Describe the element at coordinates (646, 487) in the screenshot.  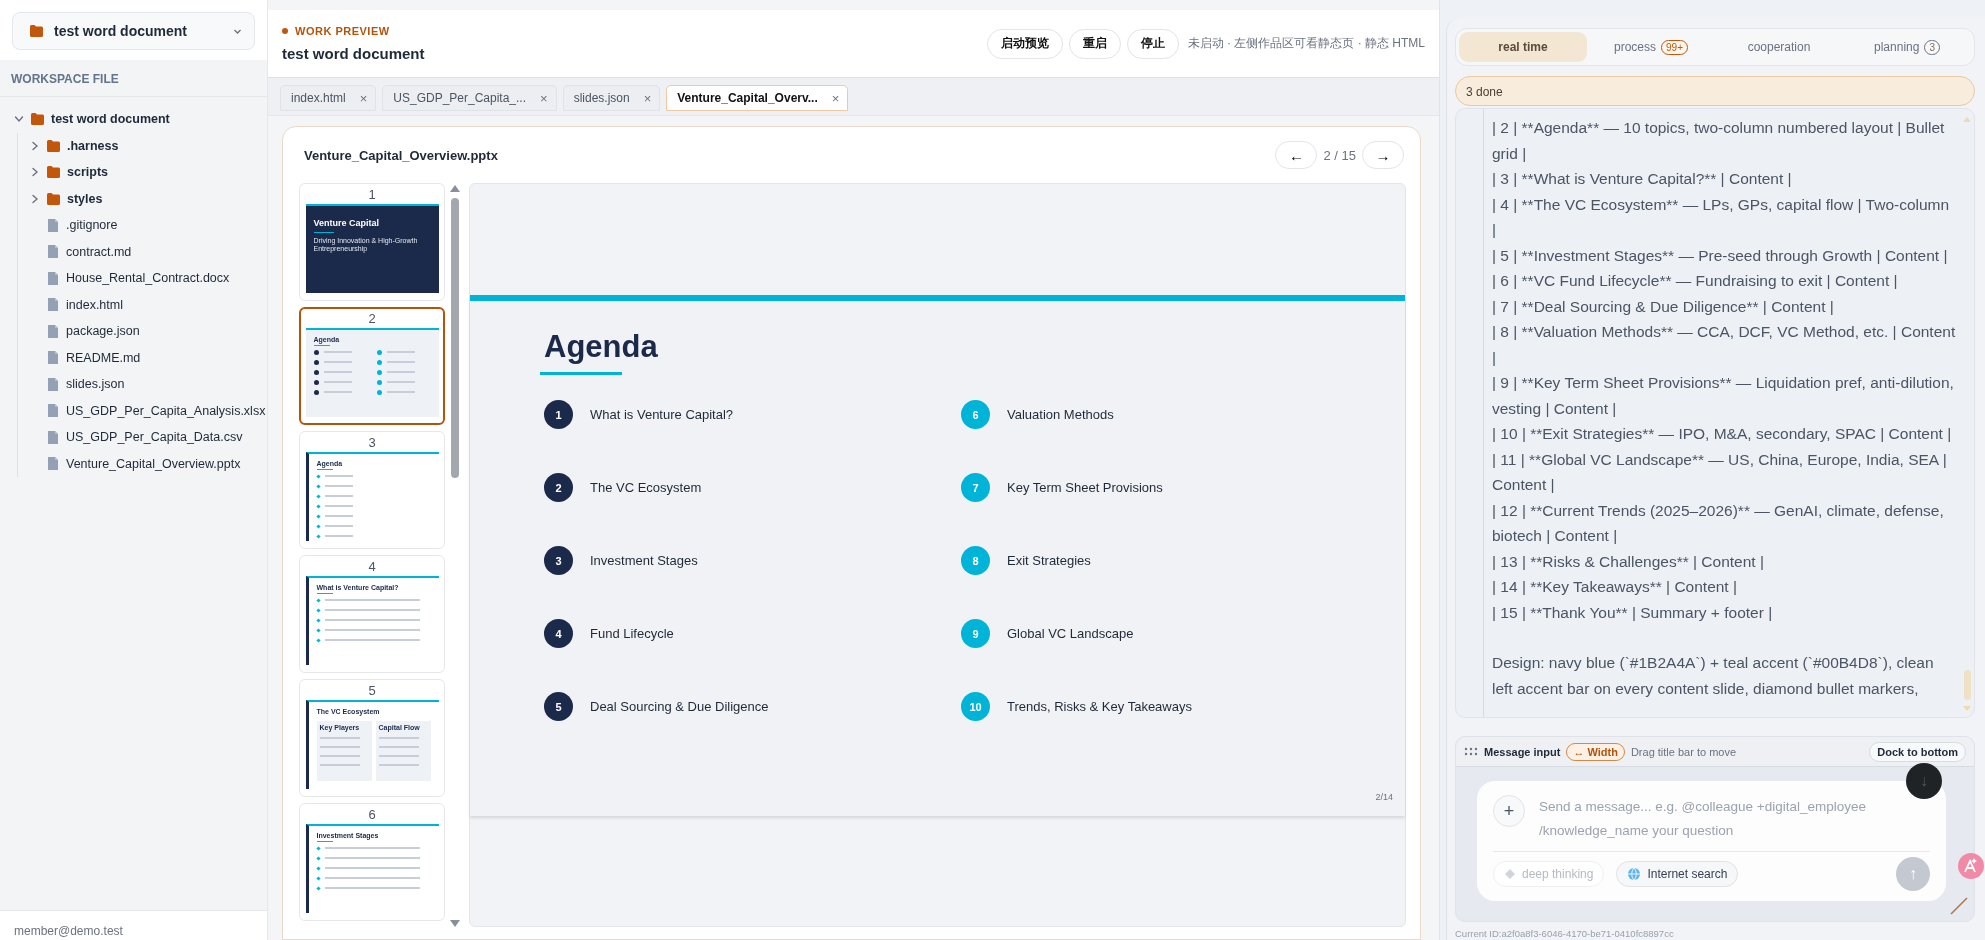
I see `agenda-item: The VC Ecosystem` at that location.